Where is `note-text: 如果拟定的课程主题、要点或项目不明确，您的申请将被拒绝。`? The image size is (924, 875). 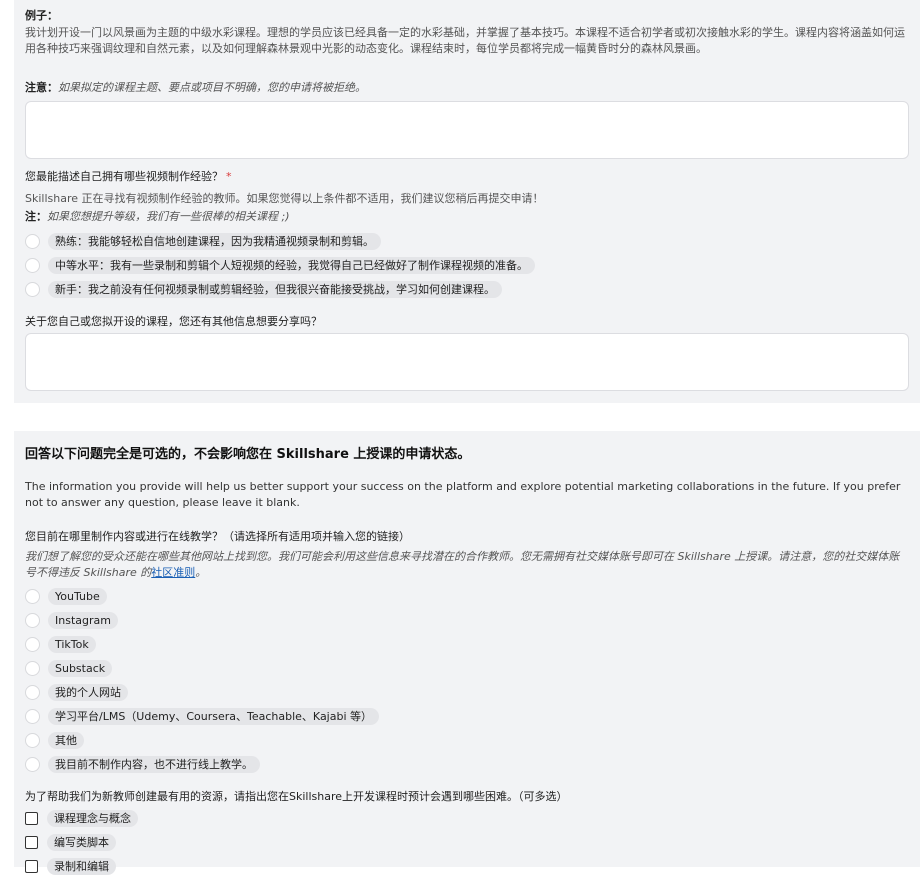
note-text: 如果拟定的课程主题、要点或项目不明确，您的申请将被拒绝。 is located at coordinates (212, 87).